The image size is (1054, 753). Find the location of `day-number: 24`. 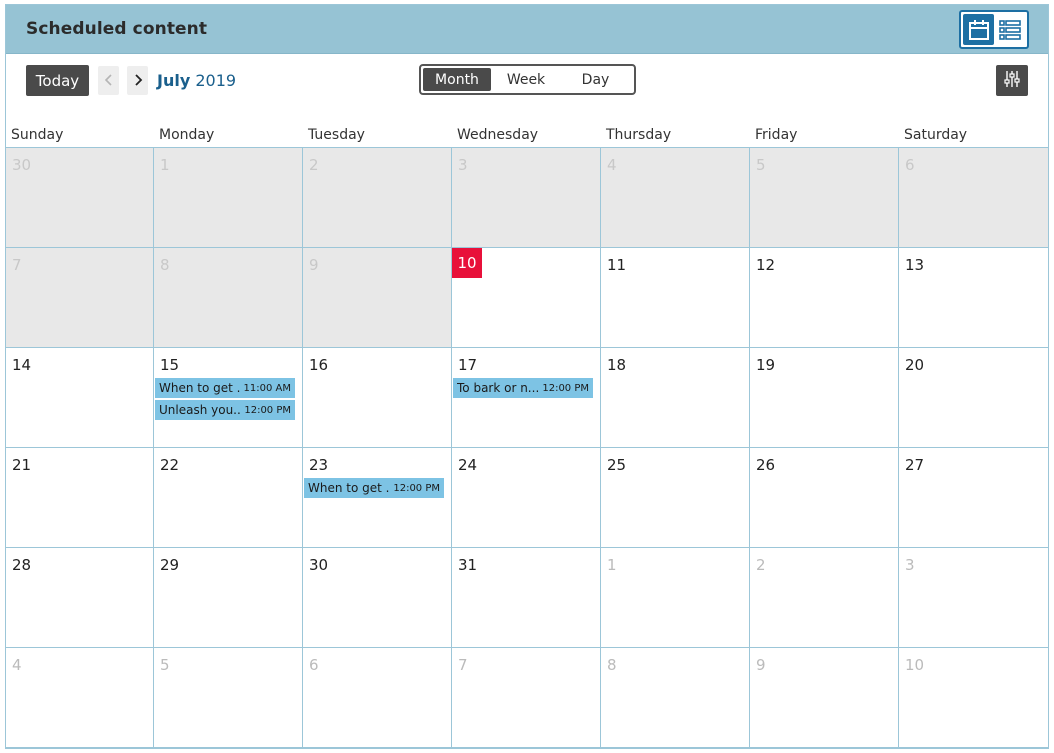

day-number: 24 is located at coordinates (468, 465).